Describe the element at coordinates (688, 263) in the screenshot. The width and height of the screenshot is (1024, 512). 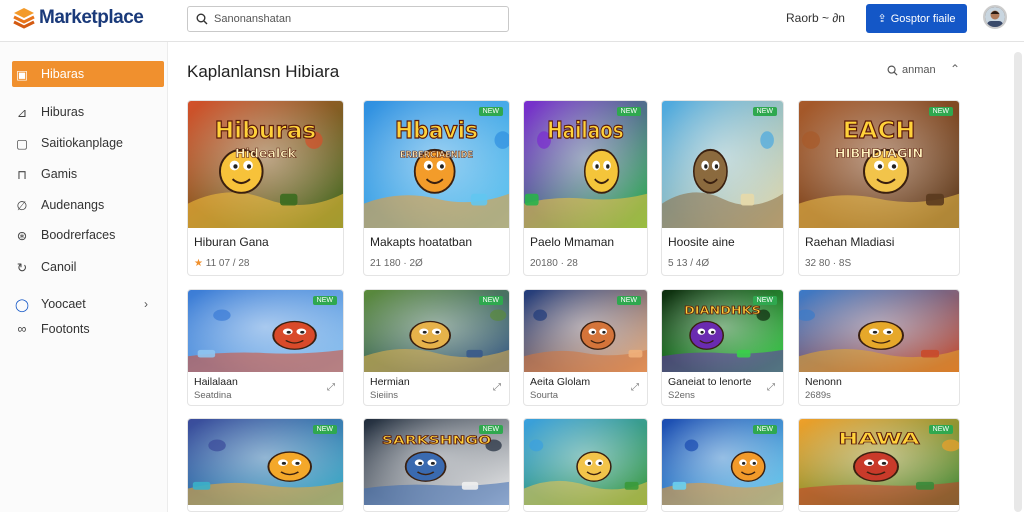
I see `game-card-meta: 5 13 / 4Ø` at that location.